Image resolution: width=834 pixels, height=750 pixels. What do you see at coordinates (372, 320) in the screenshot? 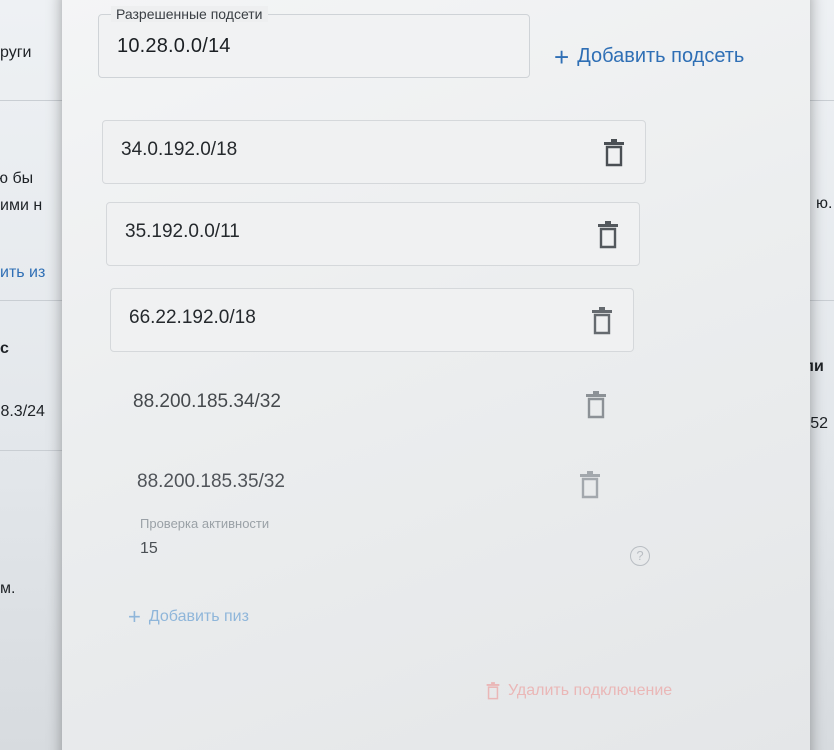
I see `subnet-row: 66.22.192.0/18` at bounding box center [372, 320].